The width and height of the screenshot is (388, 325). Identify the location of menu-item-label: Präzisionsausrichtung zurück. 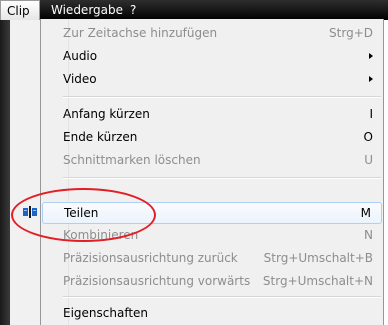
(150, 258).